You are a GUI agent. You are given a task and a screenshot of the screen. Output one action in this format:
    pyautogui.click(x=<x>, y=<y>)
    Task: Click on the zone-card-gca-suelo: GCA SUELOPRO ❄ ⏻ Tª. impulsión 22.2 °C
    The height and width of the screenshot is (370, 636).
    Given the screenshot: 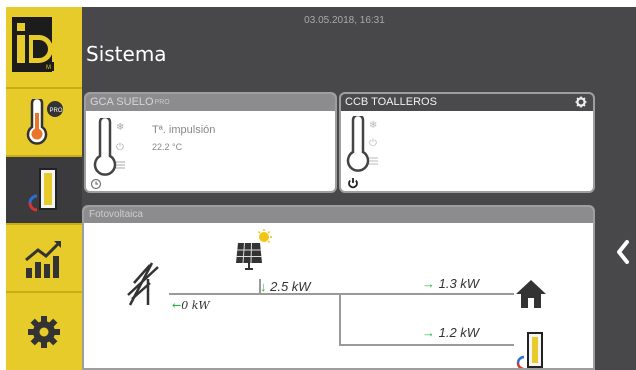 What is the action you would take?
    pyautogui.click(x=210, y=142)
    